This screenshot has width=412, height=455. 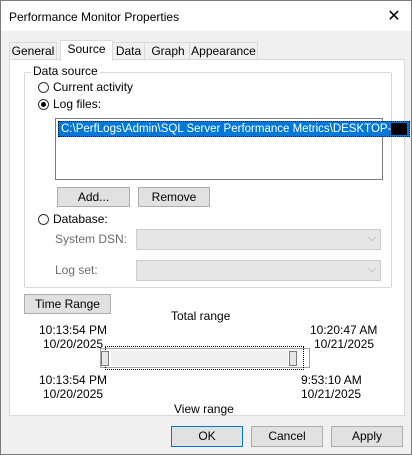 What do you see at coordinates (76, 270) in the screenshot?
I see `log-set-label: Log set:` at bounding box center [76, 270].